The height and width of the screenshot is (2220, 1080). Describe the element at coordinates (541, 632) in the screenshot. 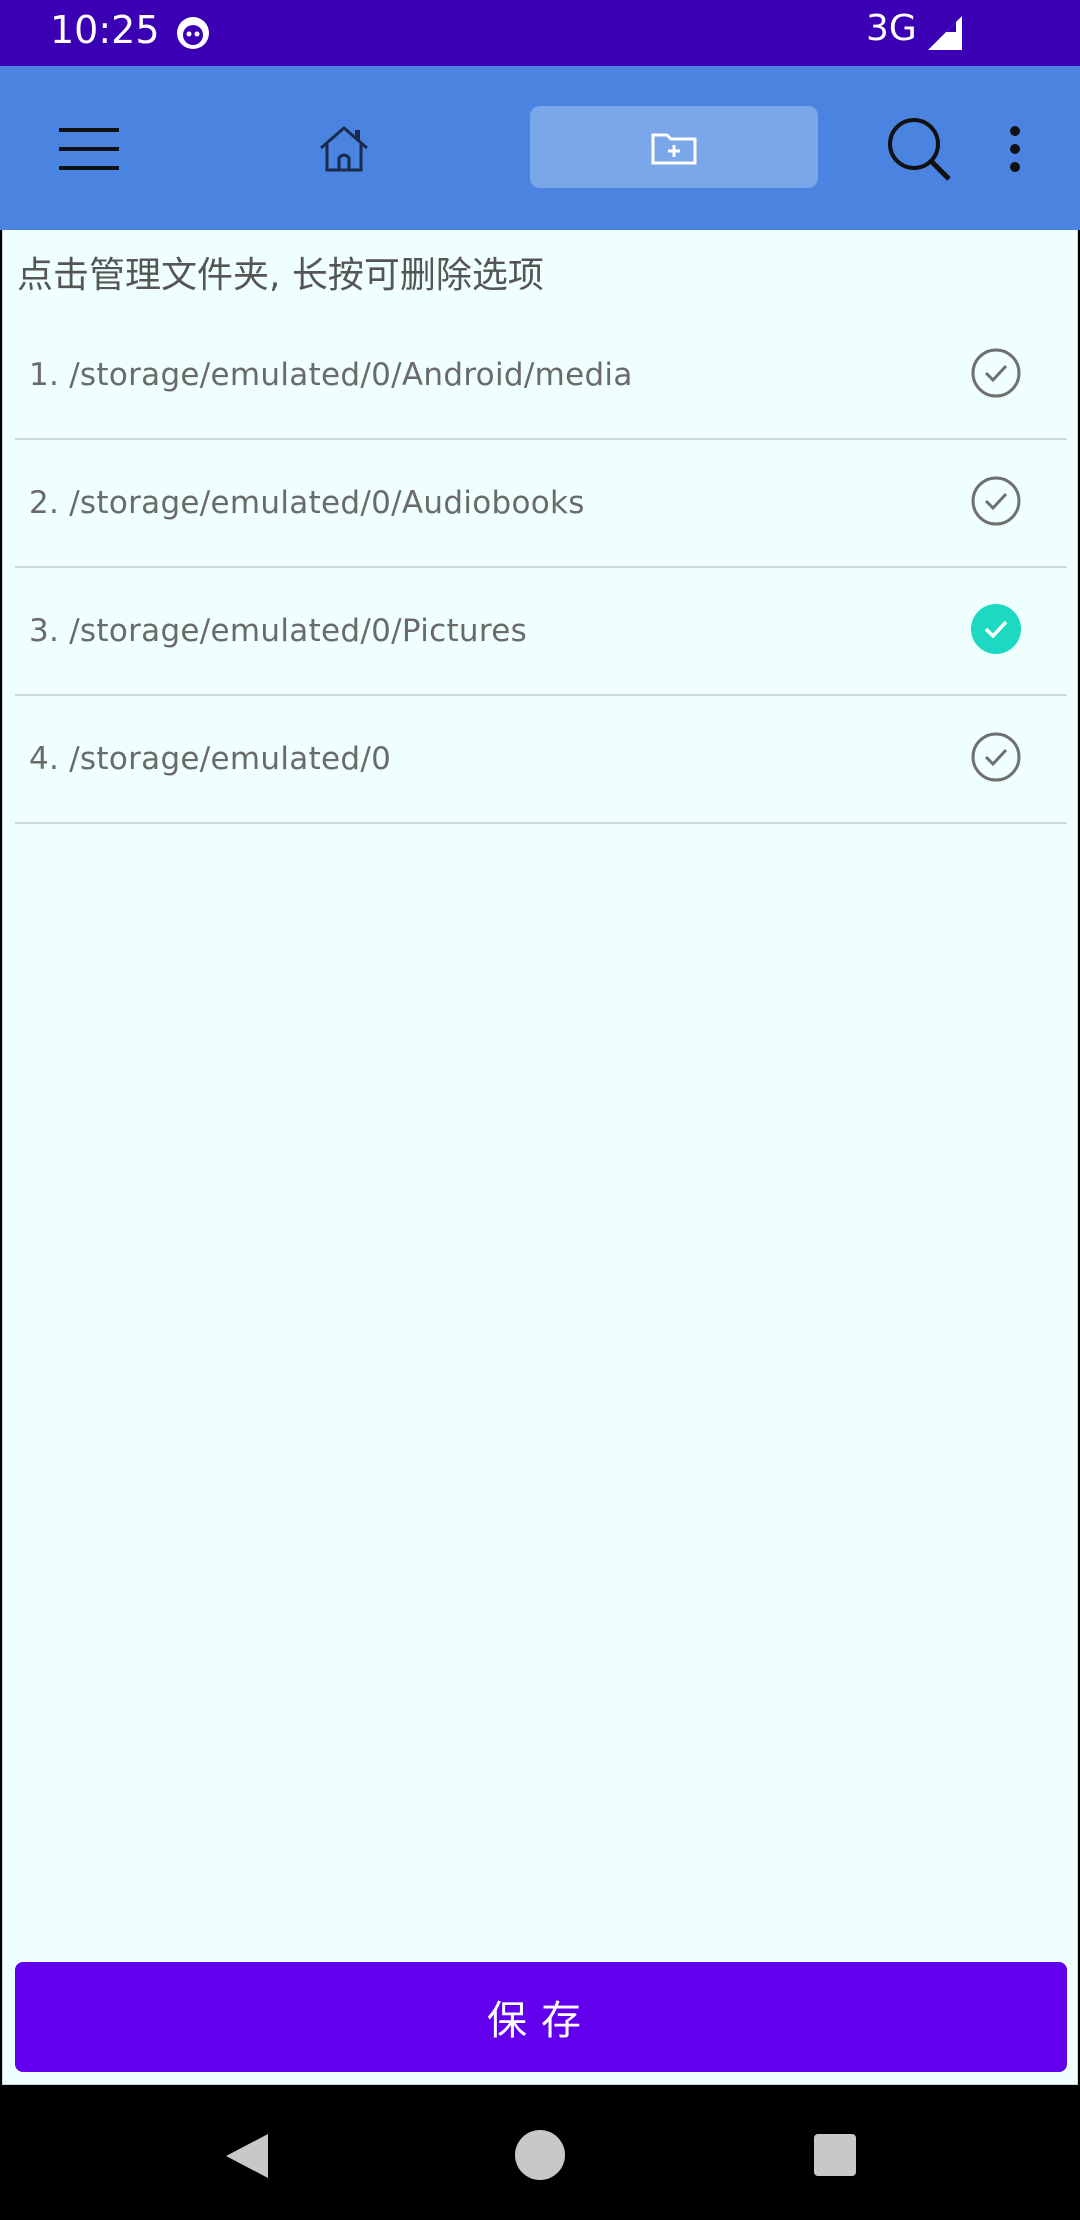

I see `folder-item: 3./storage/emulated/0/Pictures` at that location.